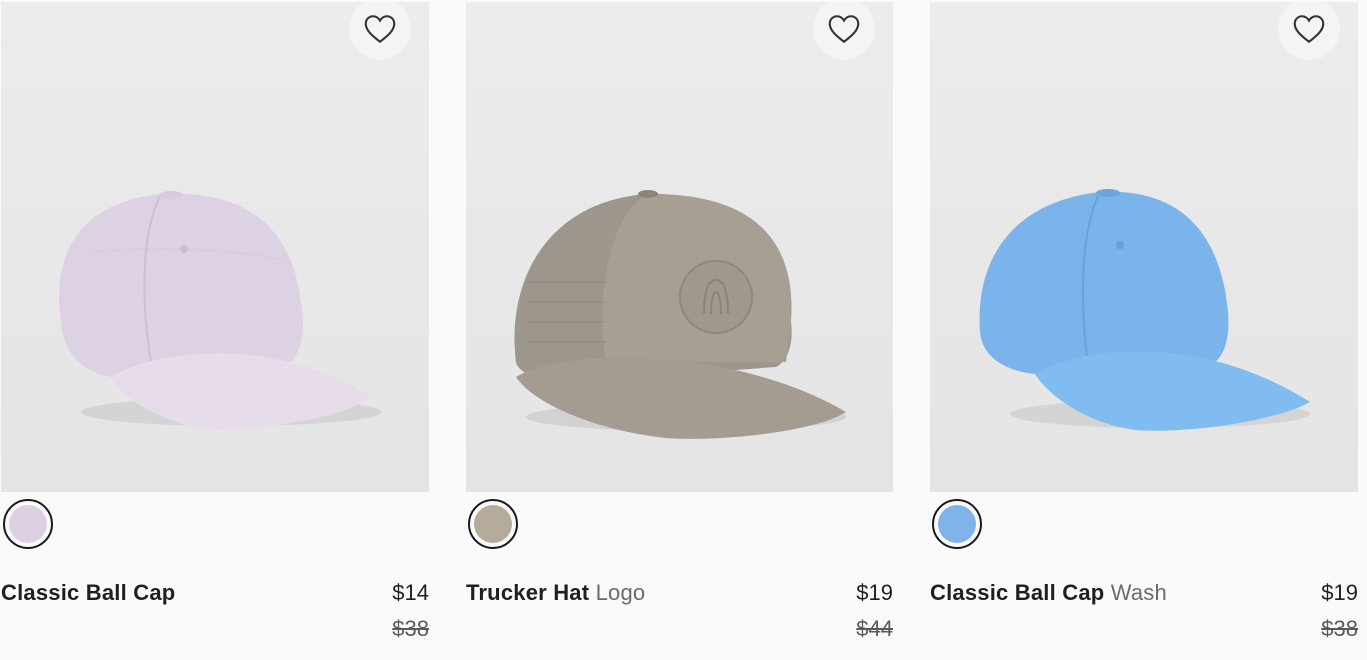  What do you see at coordinates (410, 592) in the screenshot?
I see `current-price: $14` at bounding box center [410, 592].